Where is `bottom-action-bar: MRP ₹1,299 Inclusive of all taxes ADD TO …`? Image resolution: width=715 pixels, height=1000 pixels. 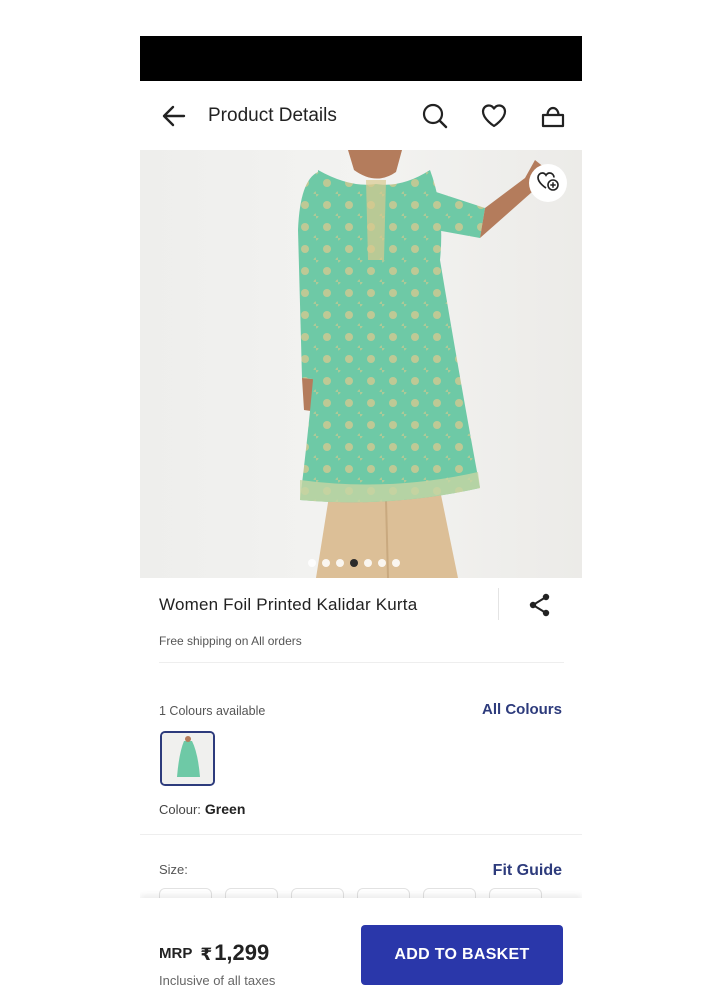
bottom-action-bar: MRP ₹1,299 Inclusive of all taxes ADD TO … is located at coordinates (361, 949).